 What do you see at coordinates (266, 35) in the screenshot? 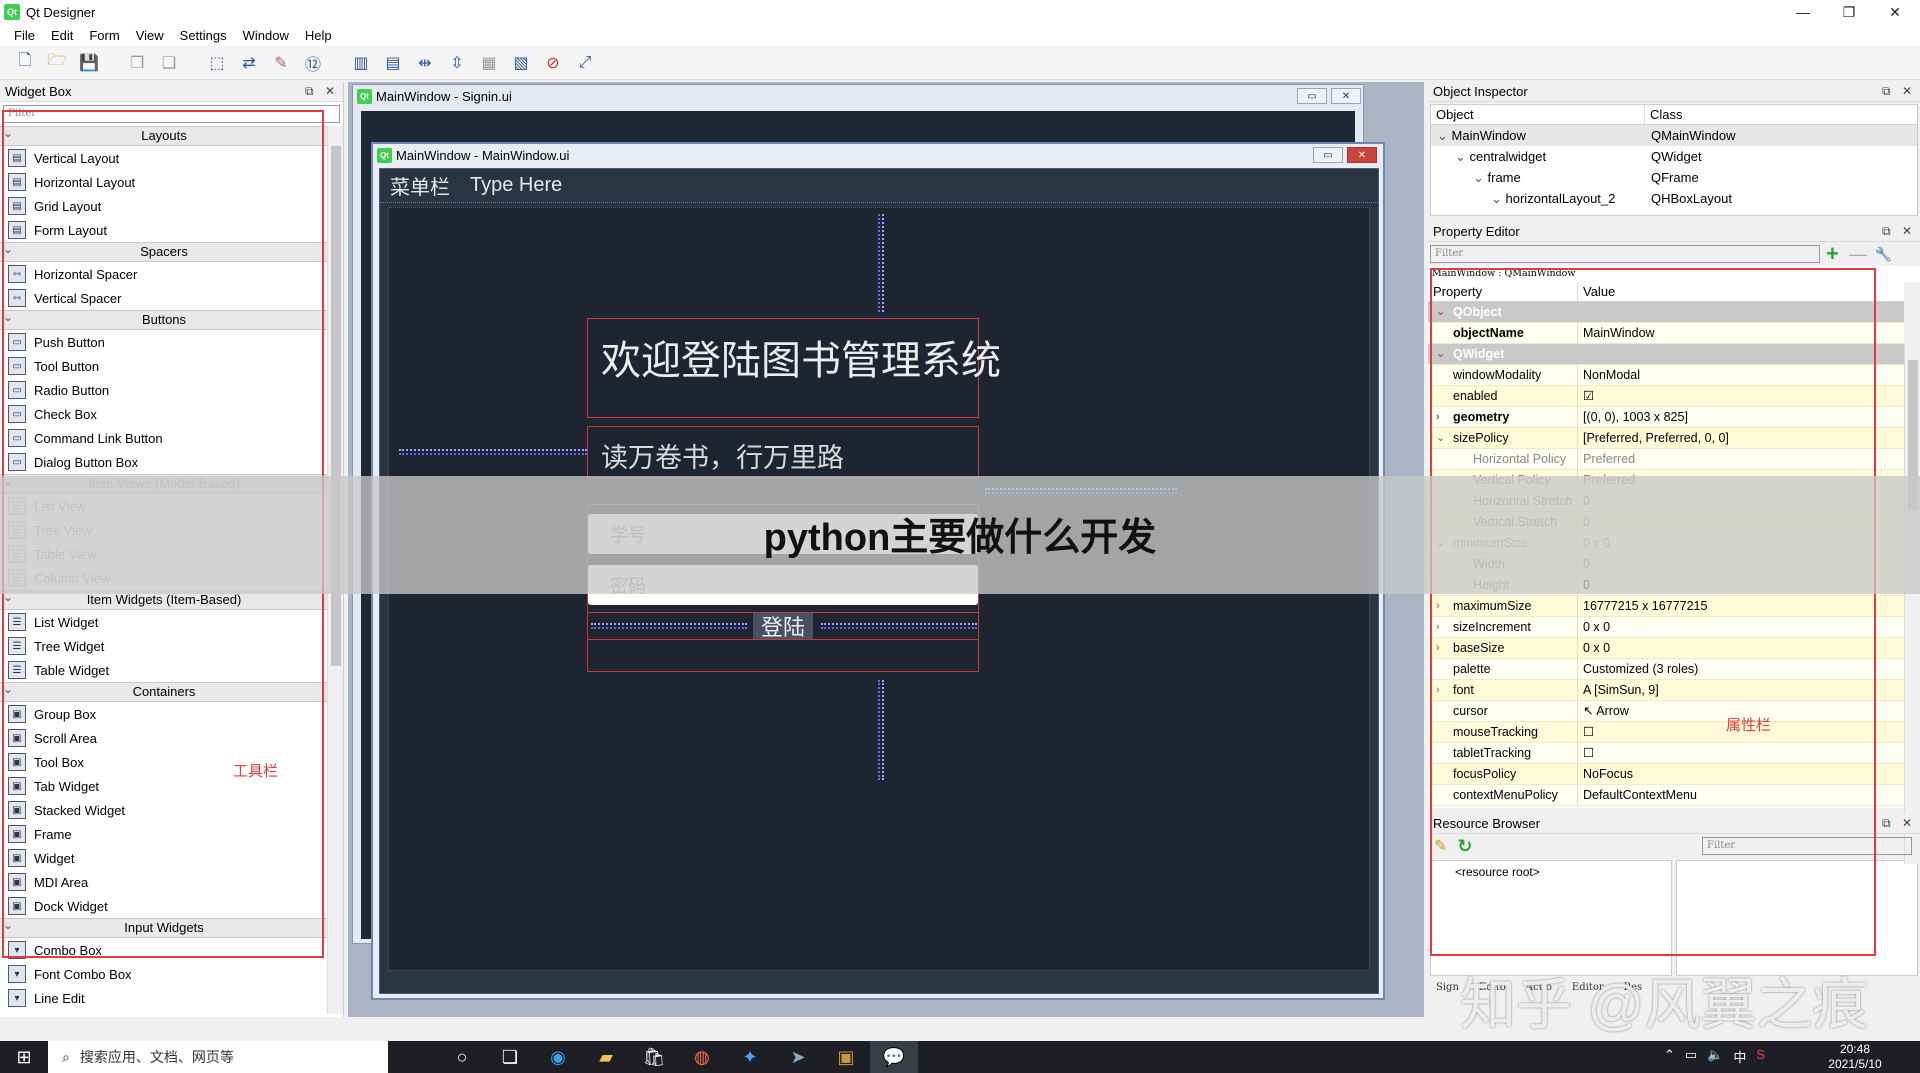
I see `menu-window: Window` at bounding box center [266, 35].